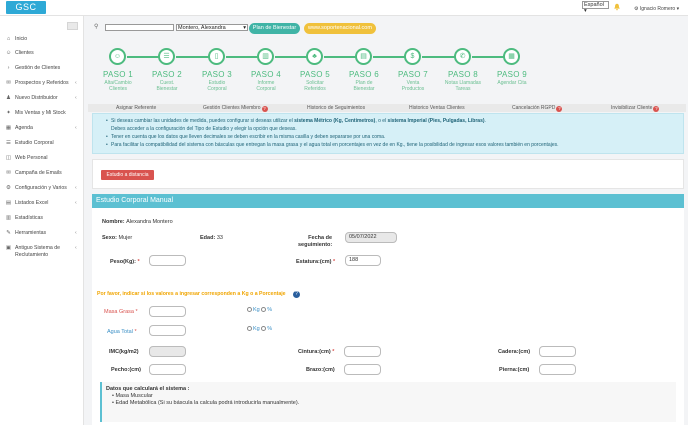  Describe the element at coordinates (656, 9) in the screenshot. I see `user-menu: ⚙ Ignacio Romero ▾` at that location.